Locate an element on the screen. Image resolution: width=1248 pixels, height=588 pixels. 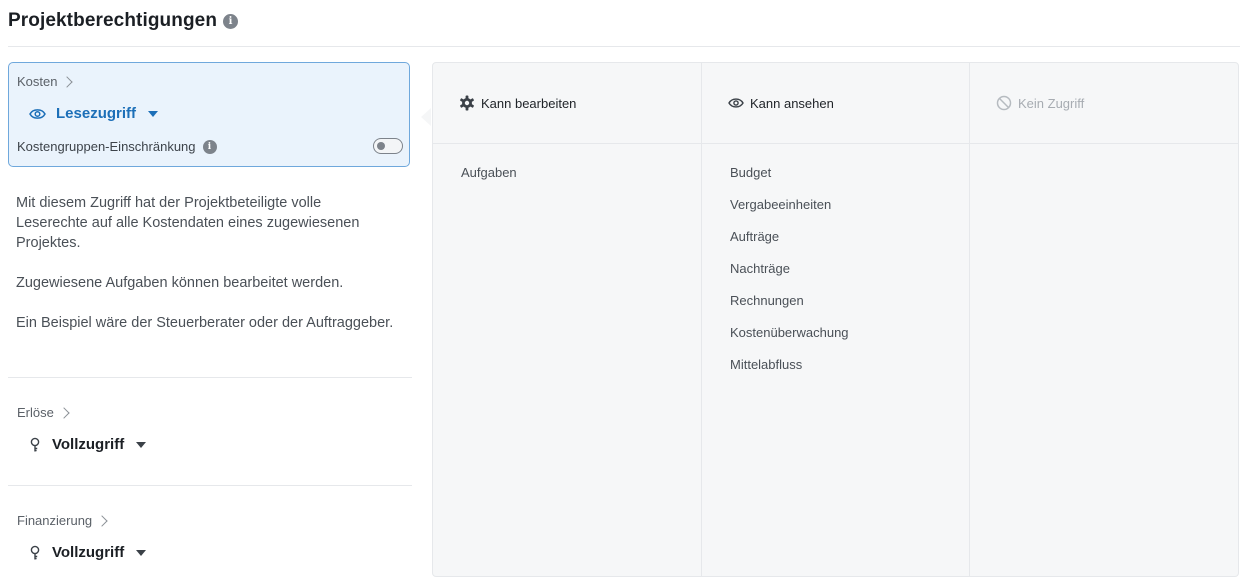
revenue-crumb-label: Erlöse is located at coordinates (35, 412).